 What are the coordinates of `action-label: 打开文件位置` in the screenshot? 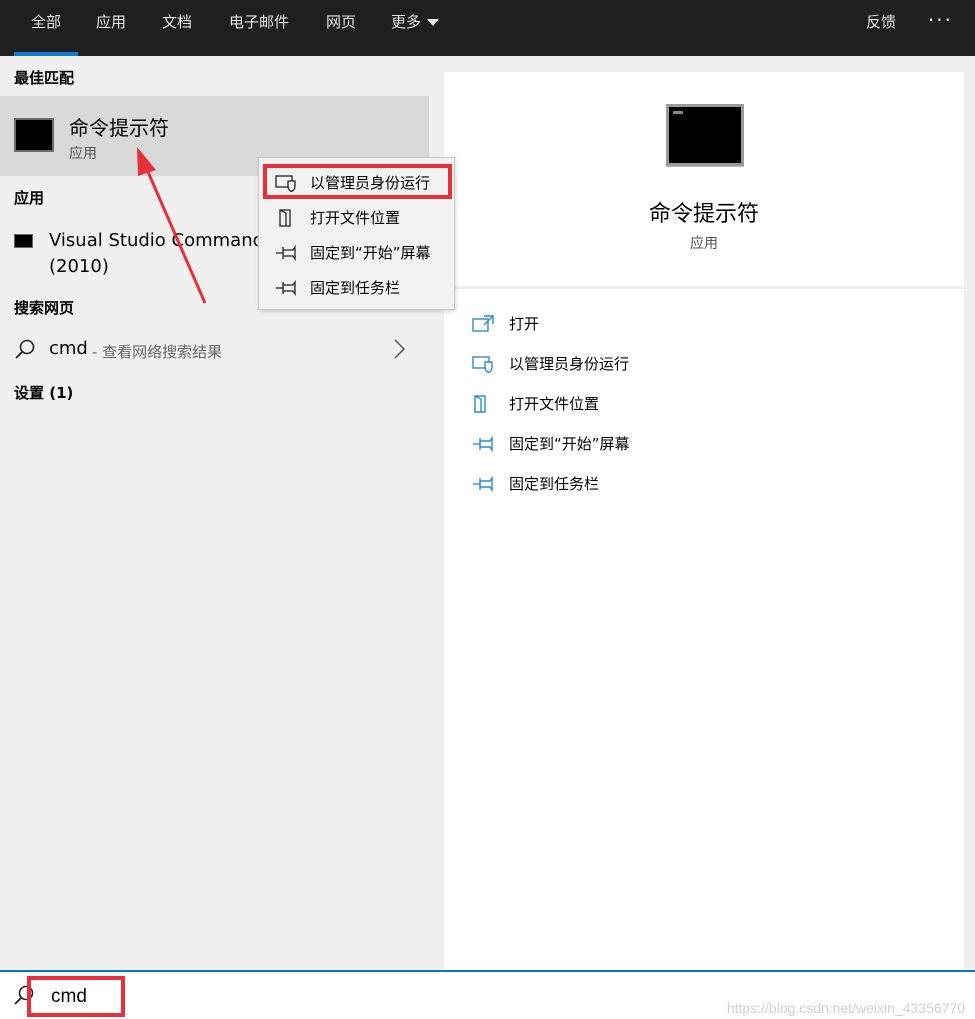 It's located at (554, 404).